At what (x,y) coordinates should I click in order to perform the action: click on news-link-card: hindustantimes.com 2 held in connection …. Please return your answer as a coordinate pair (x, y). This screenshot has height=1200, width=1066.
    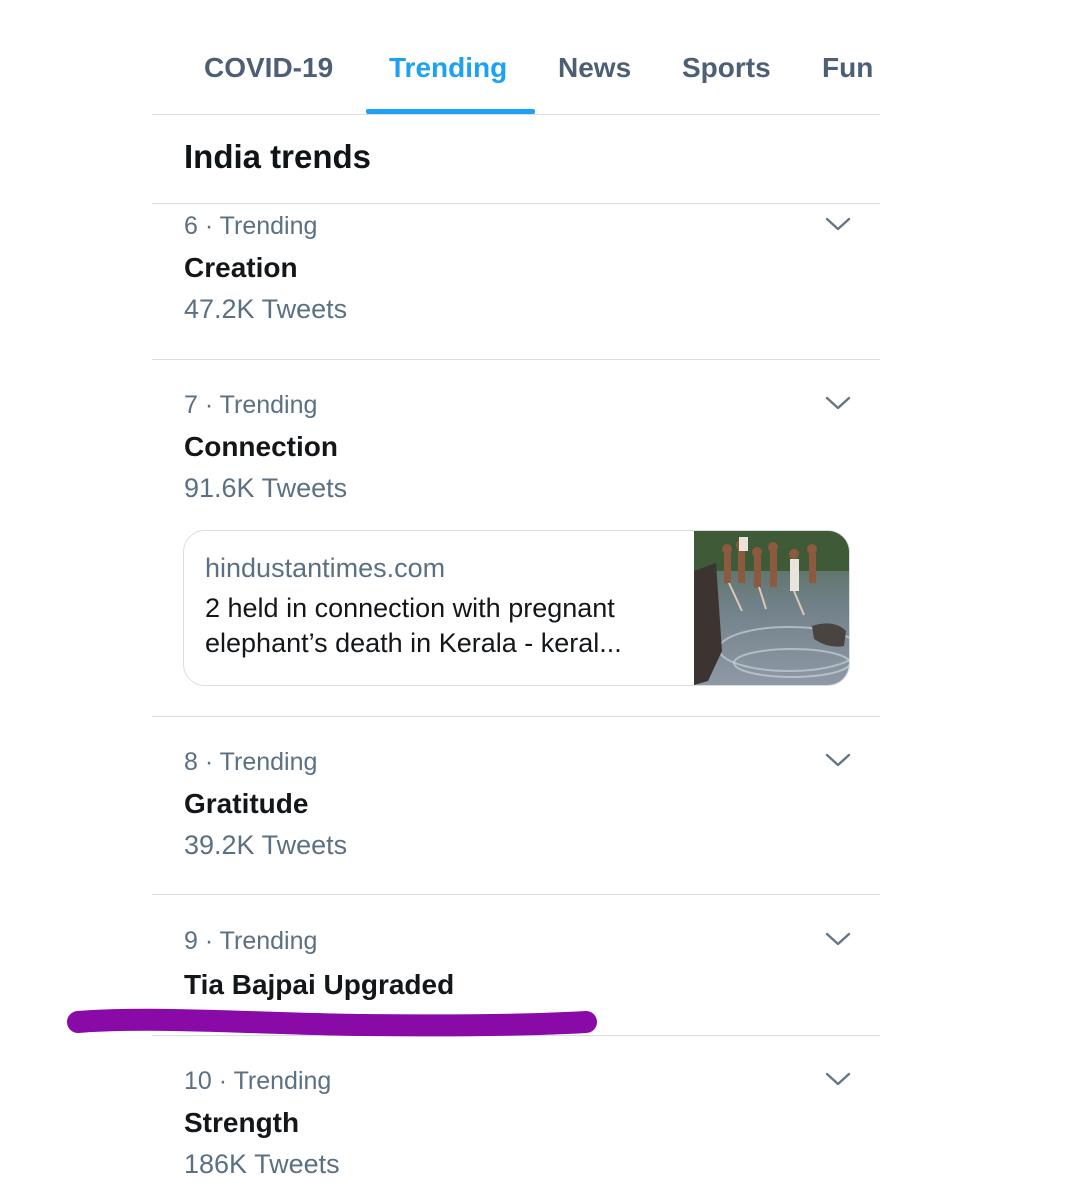
    Looking at the image, I should click on (516, 608).